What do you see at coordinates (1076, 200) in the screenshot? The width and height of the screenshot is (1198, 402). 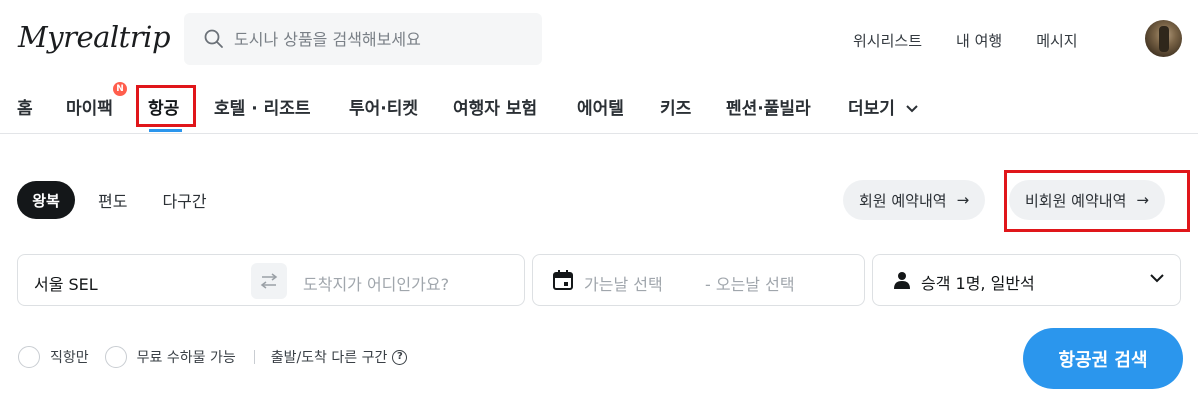 I see `nonmember-reservations-label: 비회원 예약내역` at bounding box center [1076, 200].